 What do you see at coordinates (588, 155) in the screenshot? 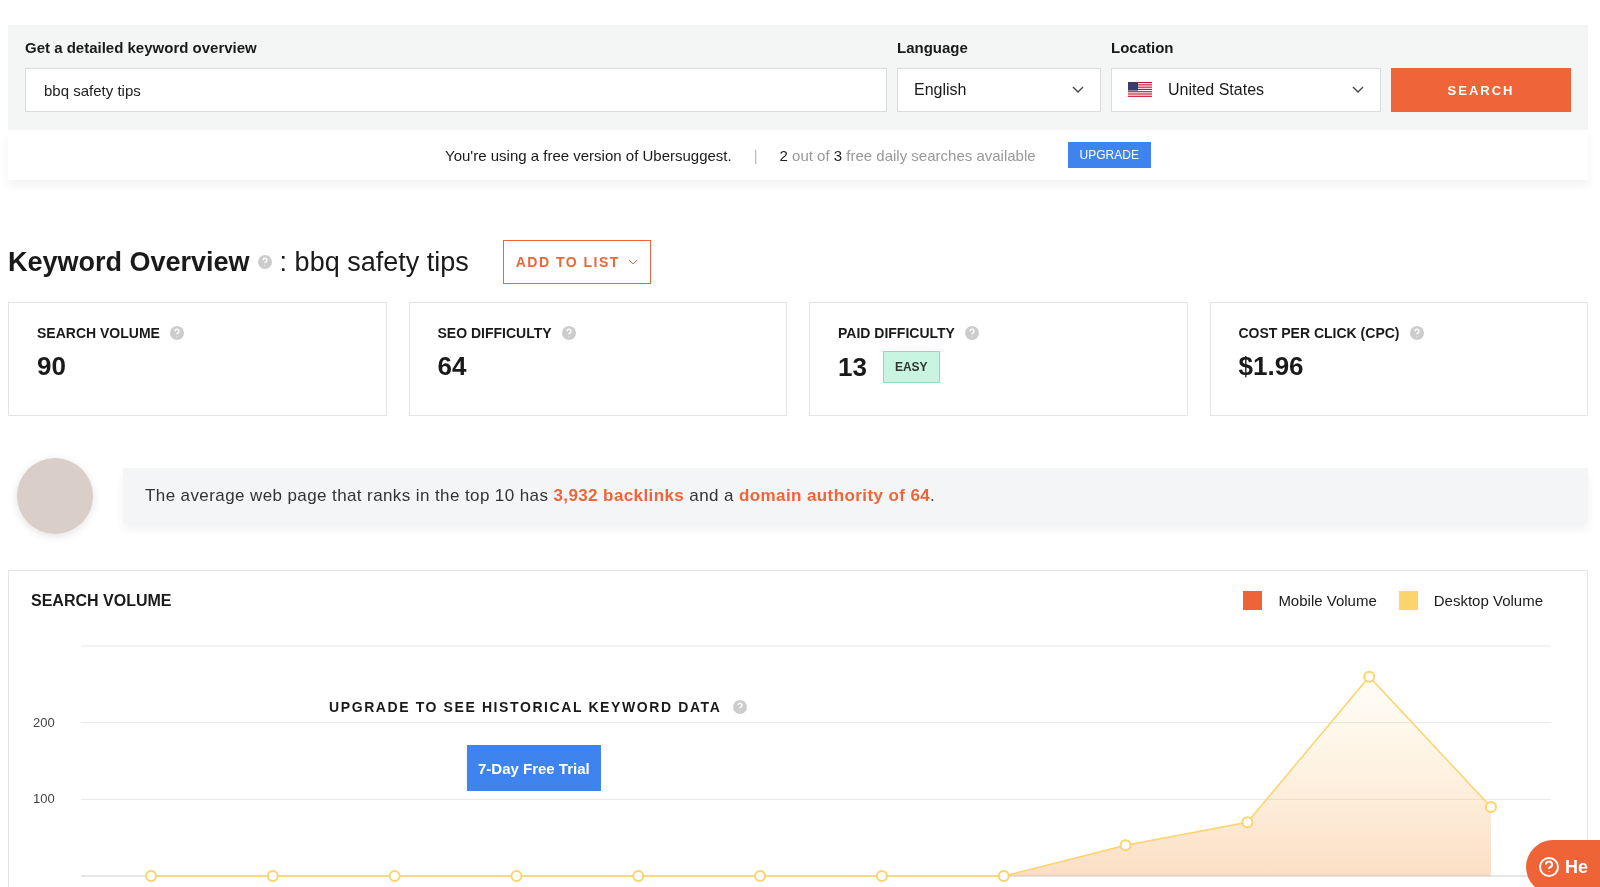
I see `notice-text: You're using a free version of Ubersuggest.` at bounding box center [588, 155].